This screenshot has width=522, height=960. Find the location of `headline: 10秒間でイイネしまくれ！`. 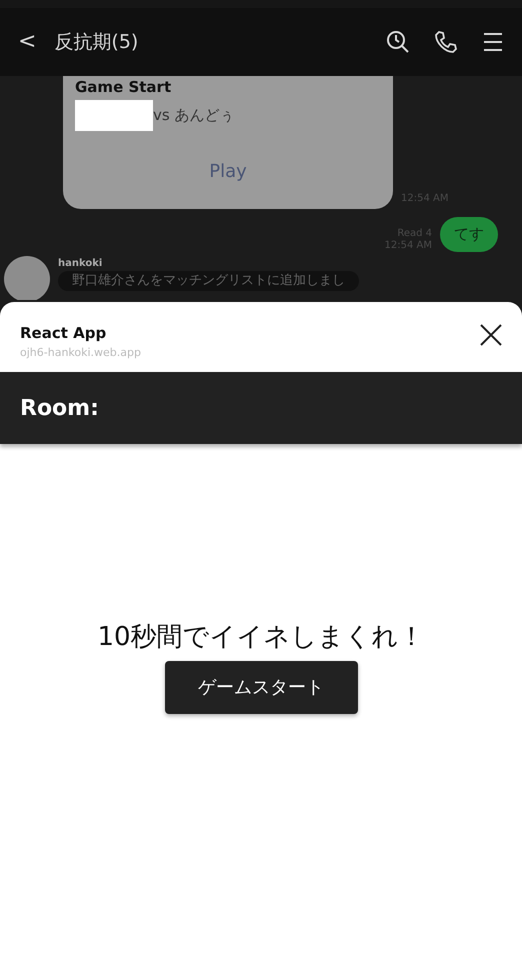

headline: 10秒間でイイネしまくれ！ is located at coordinates (261, 637).